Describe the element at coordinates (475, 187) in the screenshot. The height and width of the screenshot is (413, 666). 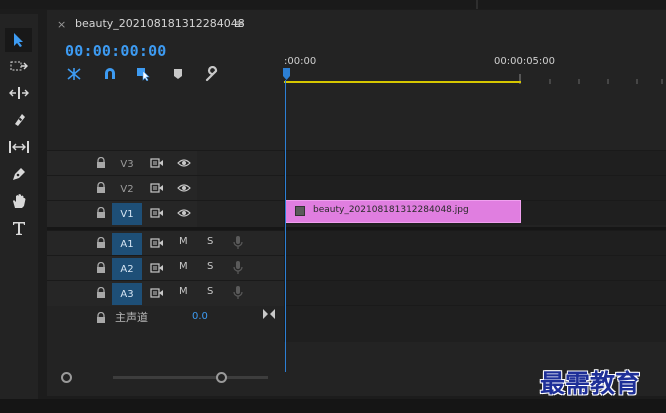
I see `track-lane-v2` at that location.